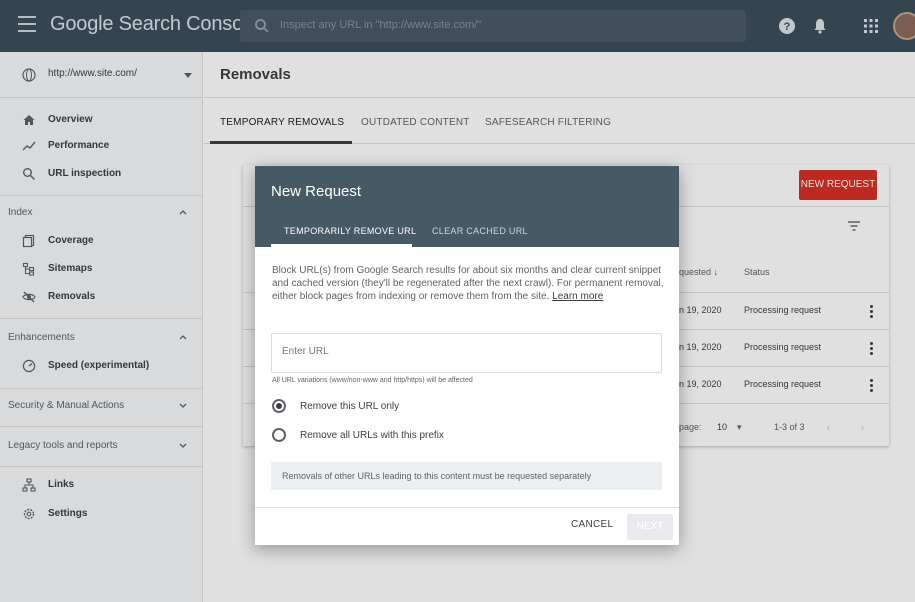 This screenshot has width=915, height=602. I want to click on dialog-title: New Request, so click(316, 191).